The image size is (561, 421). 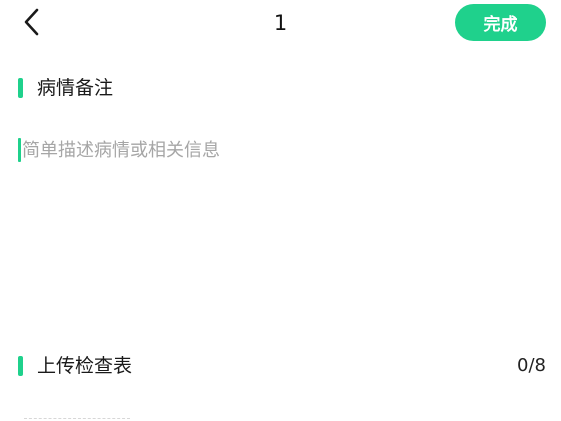 I want to click on notes-section-title: 病情备注, so click(x=75, y=88).